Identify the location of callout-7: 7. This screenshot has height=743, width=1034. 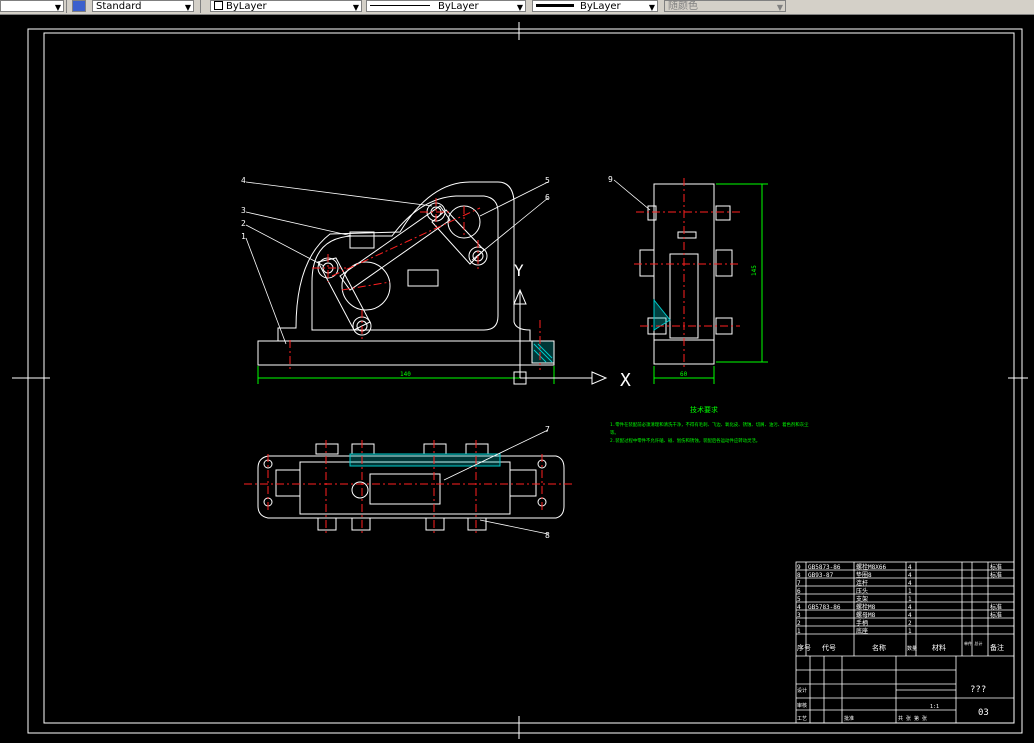
(547, 429).